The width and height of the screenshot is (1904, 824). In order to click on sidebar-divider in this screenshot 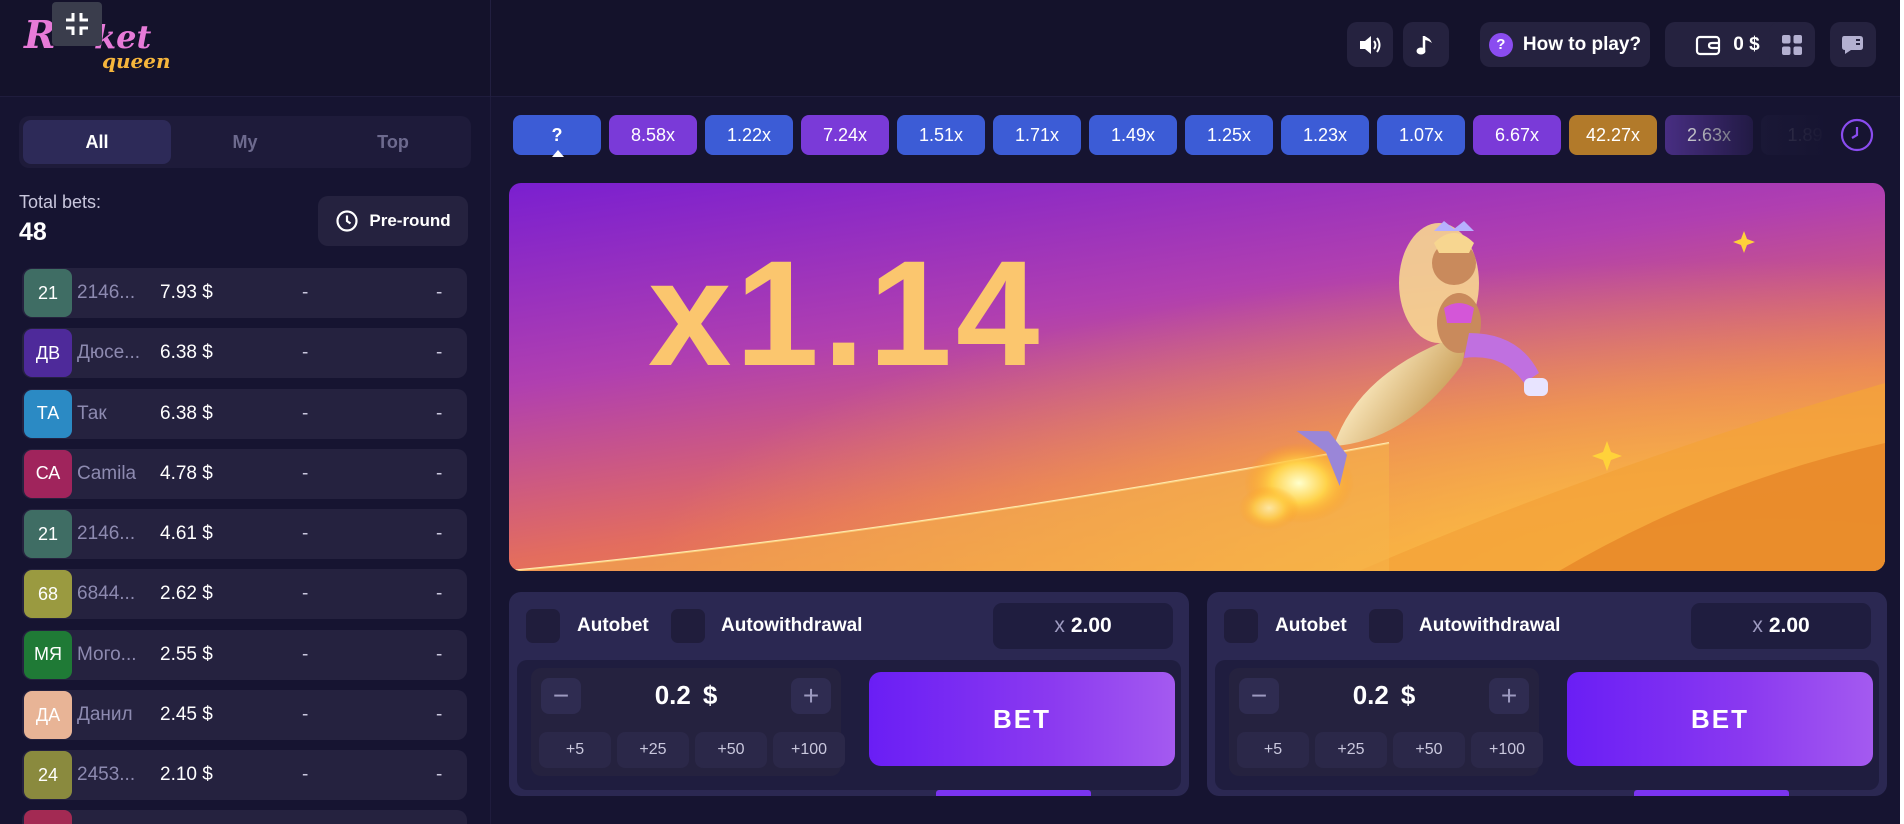, I will do `click(490, 460)`.